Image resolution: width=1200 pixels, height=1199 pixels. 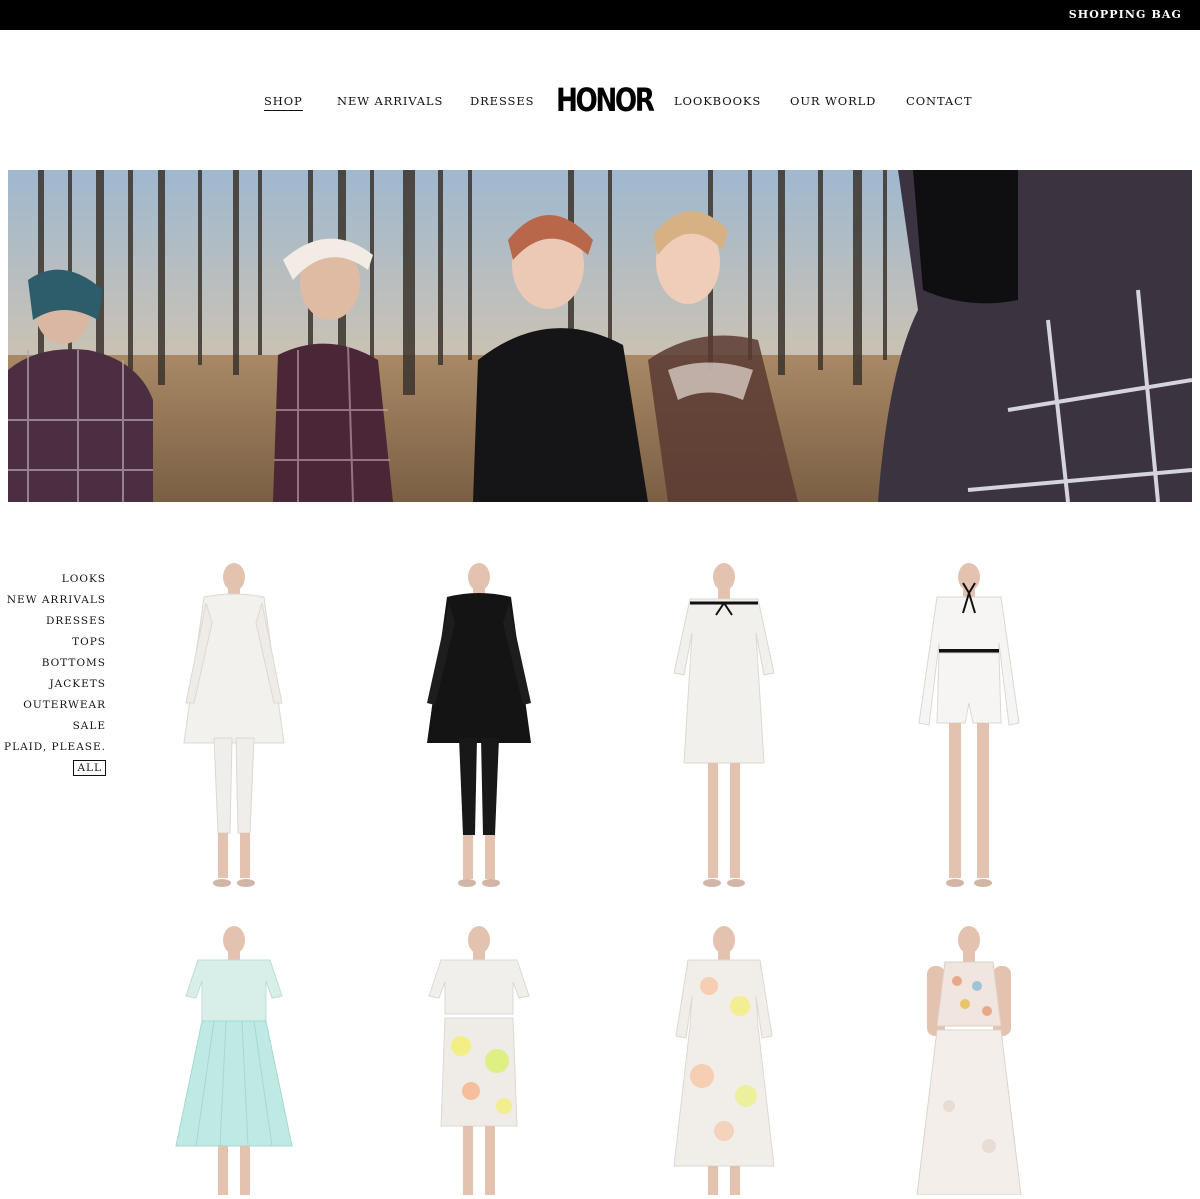 I want to click on category-bottoms: BOTTOMS, so click(x=74, y=663).